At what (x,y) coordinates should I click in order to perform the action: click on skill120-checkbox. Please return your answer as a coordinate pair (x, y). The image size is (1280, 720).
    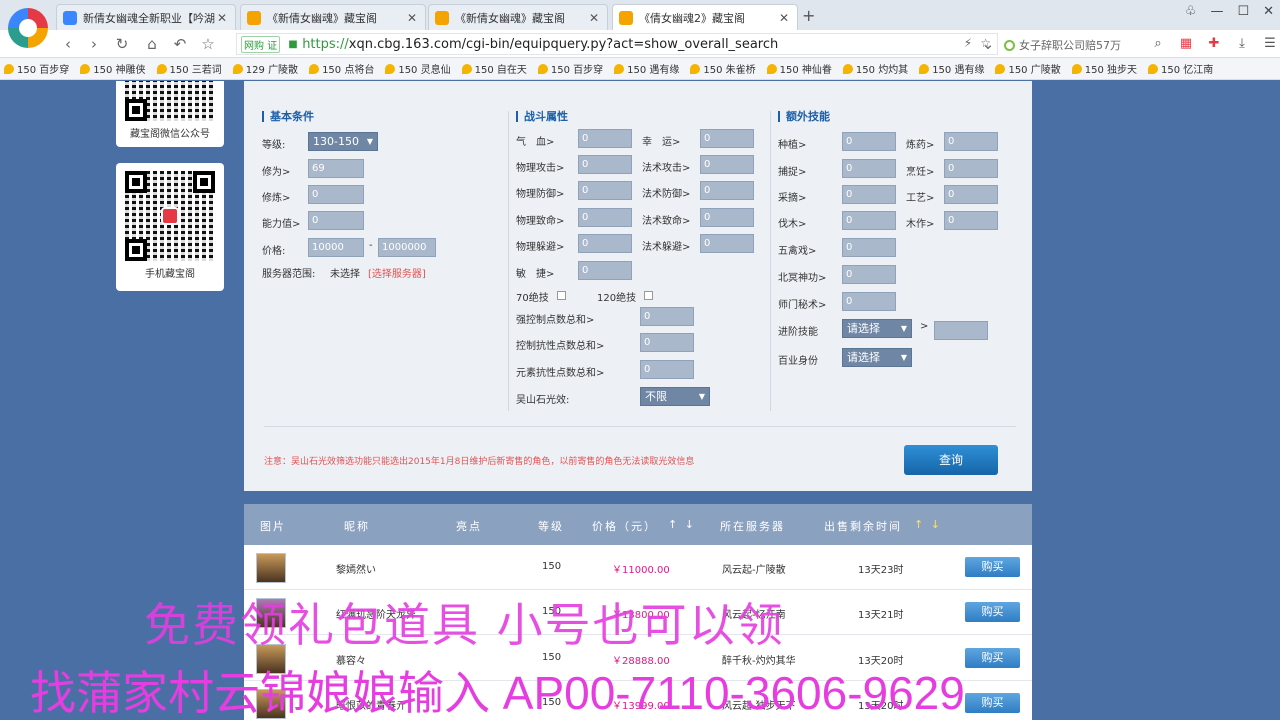
    Looking at the image, I should click on (648, 295).